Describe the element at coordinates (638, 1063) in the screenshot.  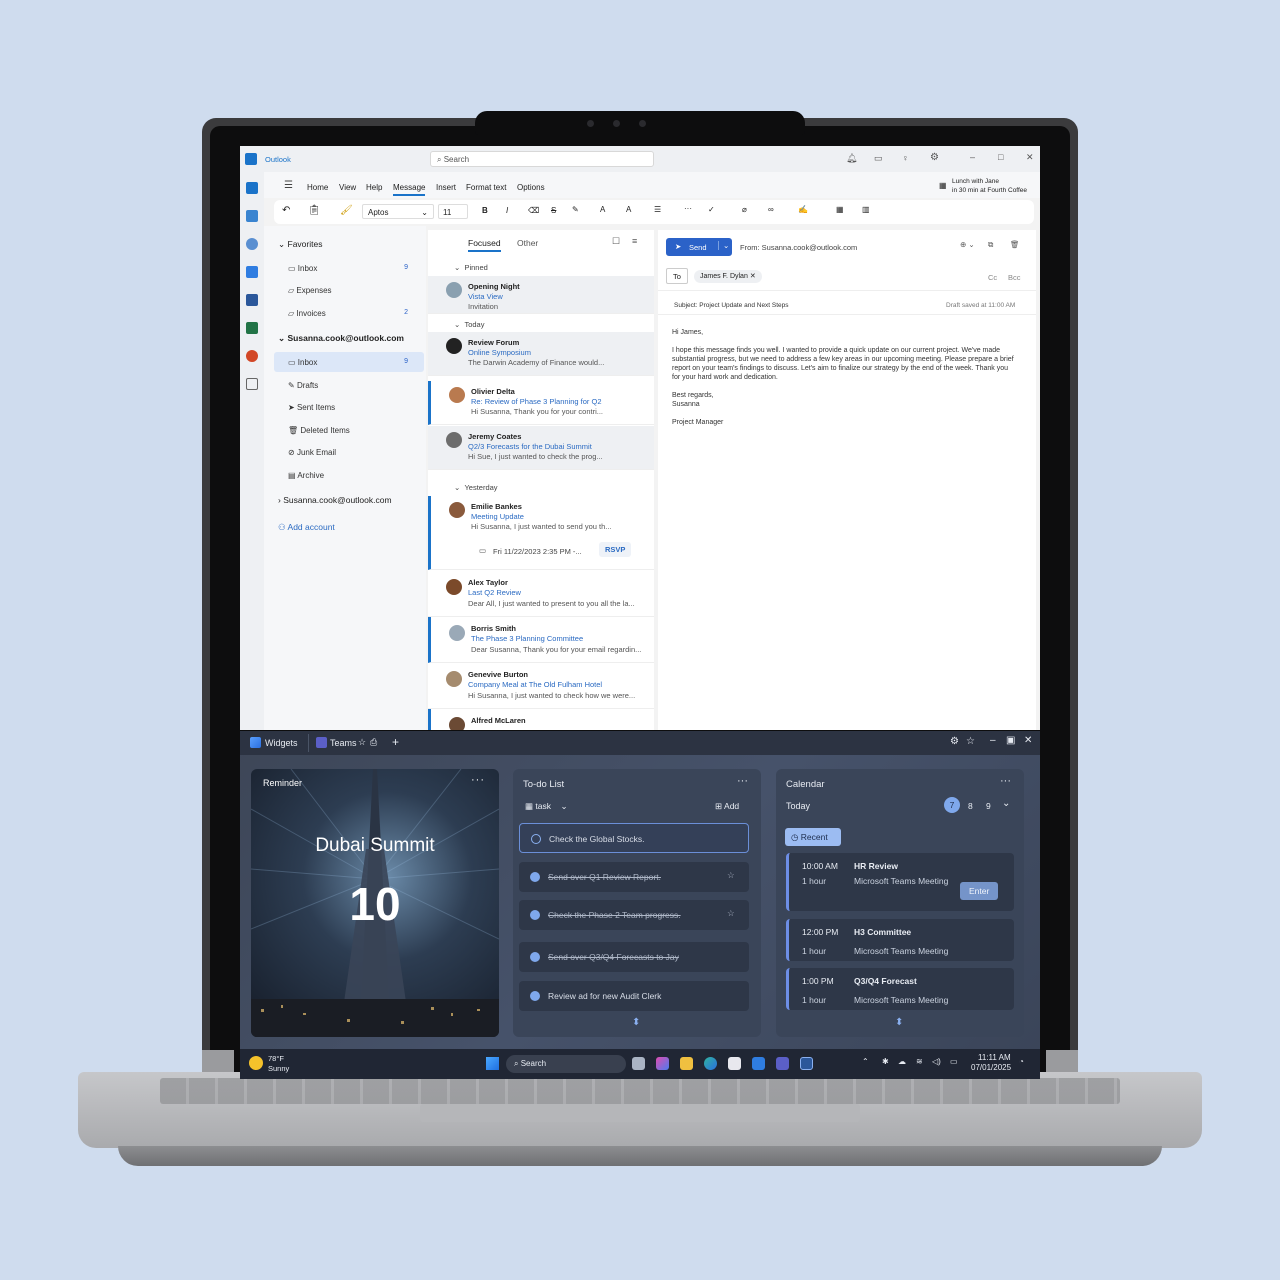
I see `task-view-icon` at that location.